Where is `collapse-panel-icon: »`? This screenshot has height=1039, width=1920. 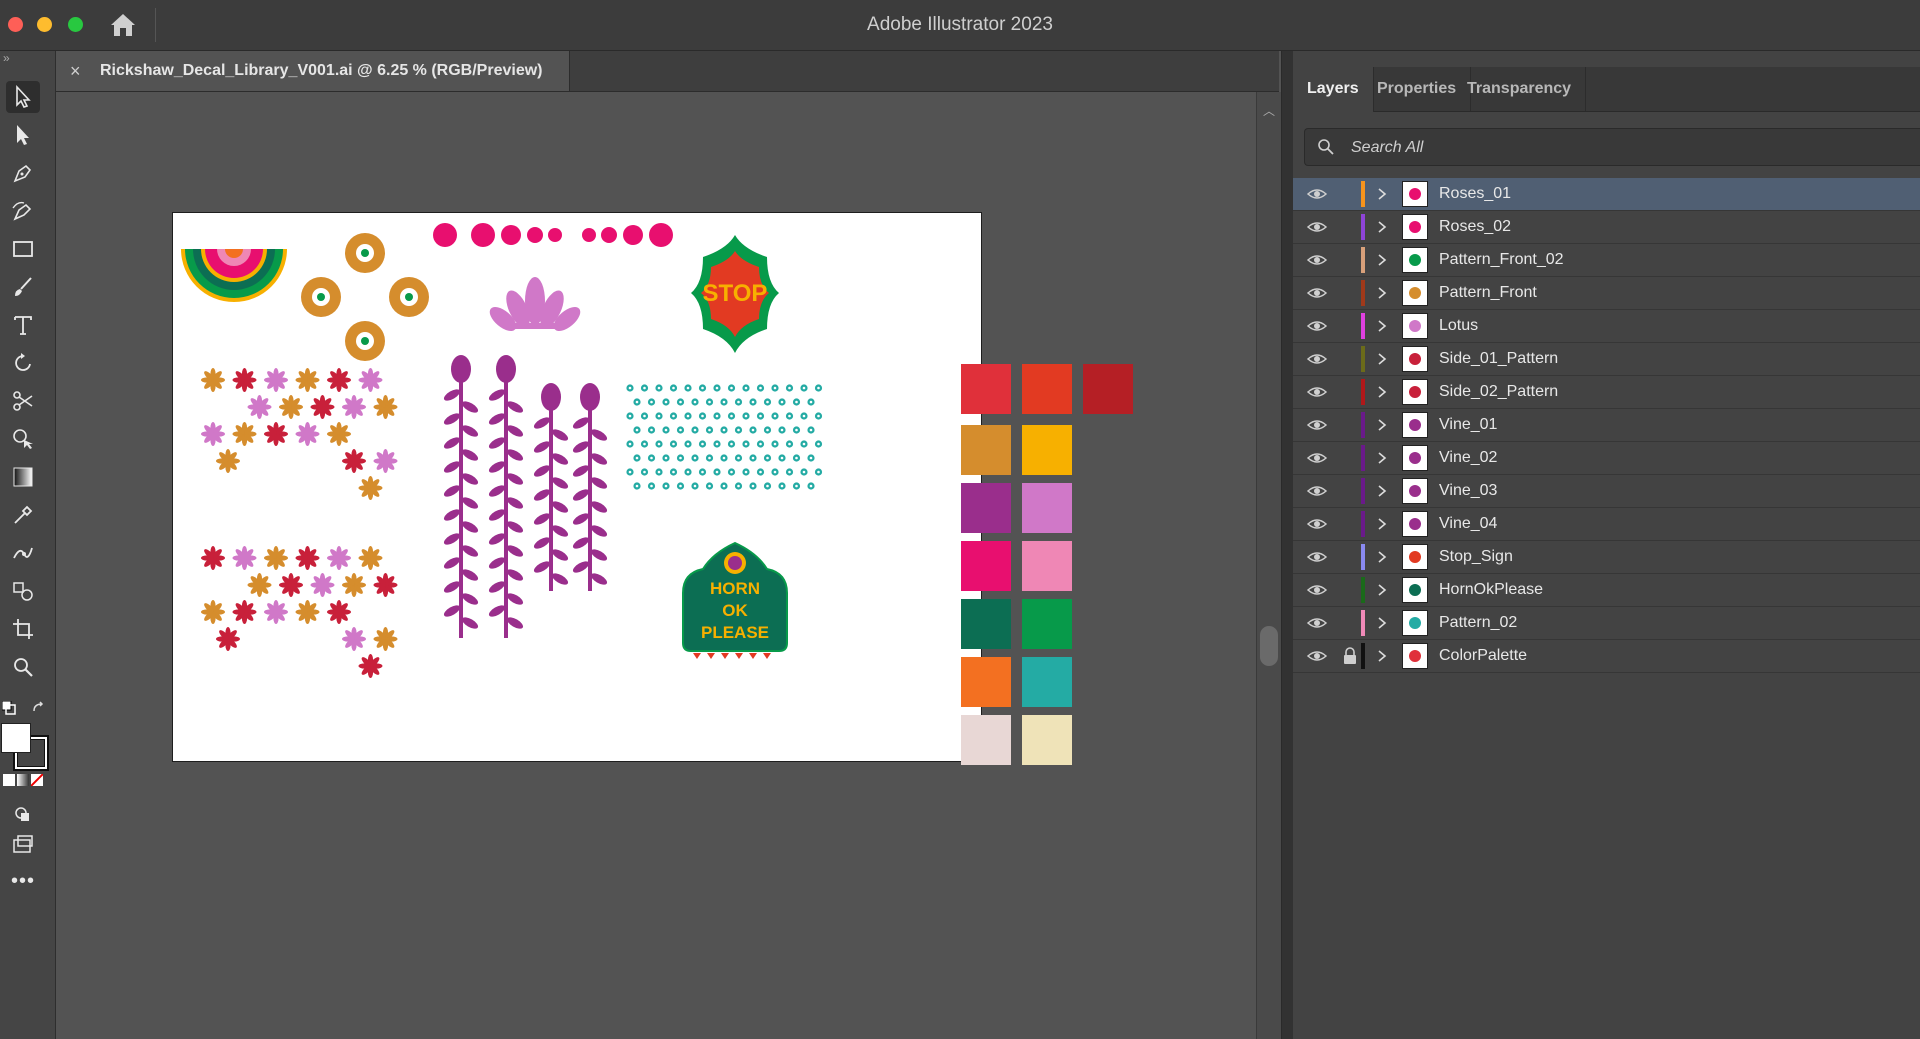 collapse-panel-icon: » is located at coordinates (6, 58).